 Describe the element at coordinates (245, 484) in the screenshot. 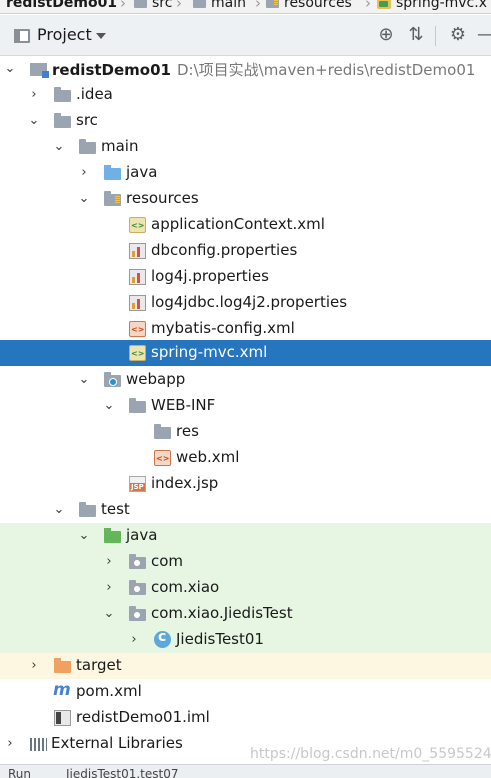

I see `tree-item-index-jsp: index.jsp` at that location.